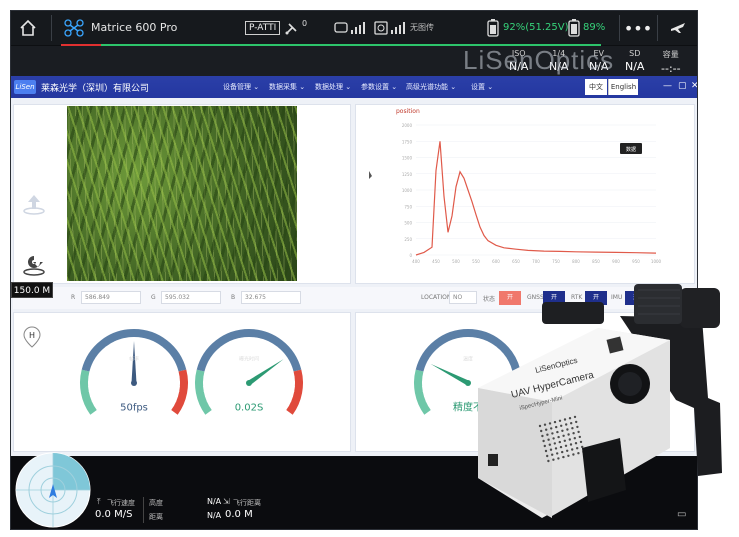 The height and width of the screenshot is (537, 739). What do you see at coordinates (671, 62) in the screenshot?
I see `param-capacity: 容量 --:--` at bounding box center [671, 62].